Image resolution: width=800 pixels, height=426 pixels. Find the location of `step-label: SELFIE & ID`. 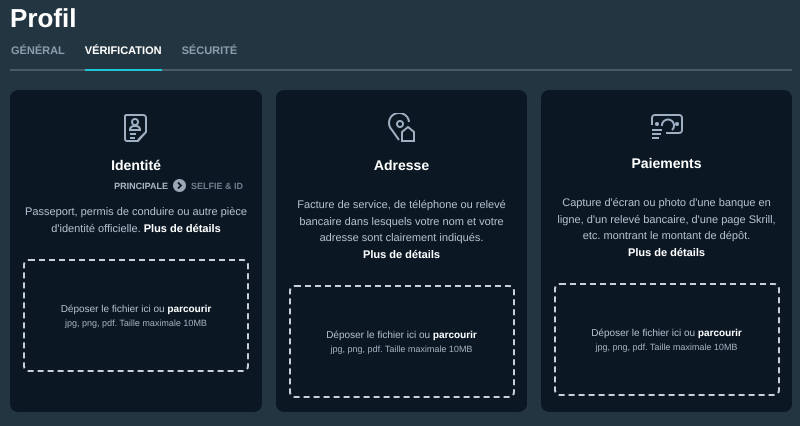

step-label: SELFIE & ID is located at coordinates (216, 185).